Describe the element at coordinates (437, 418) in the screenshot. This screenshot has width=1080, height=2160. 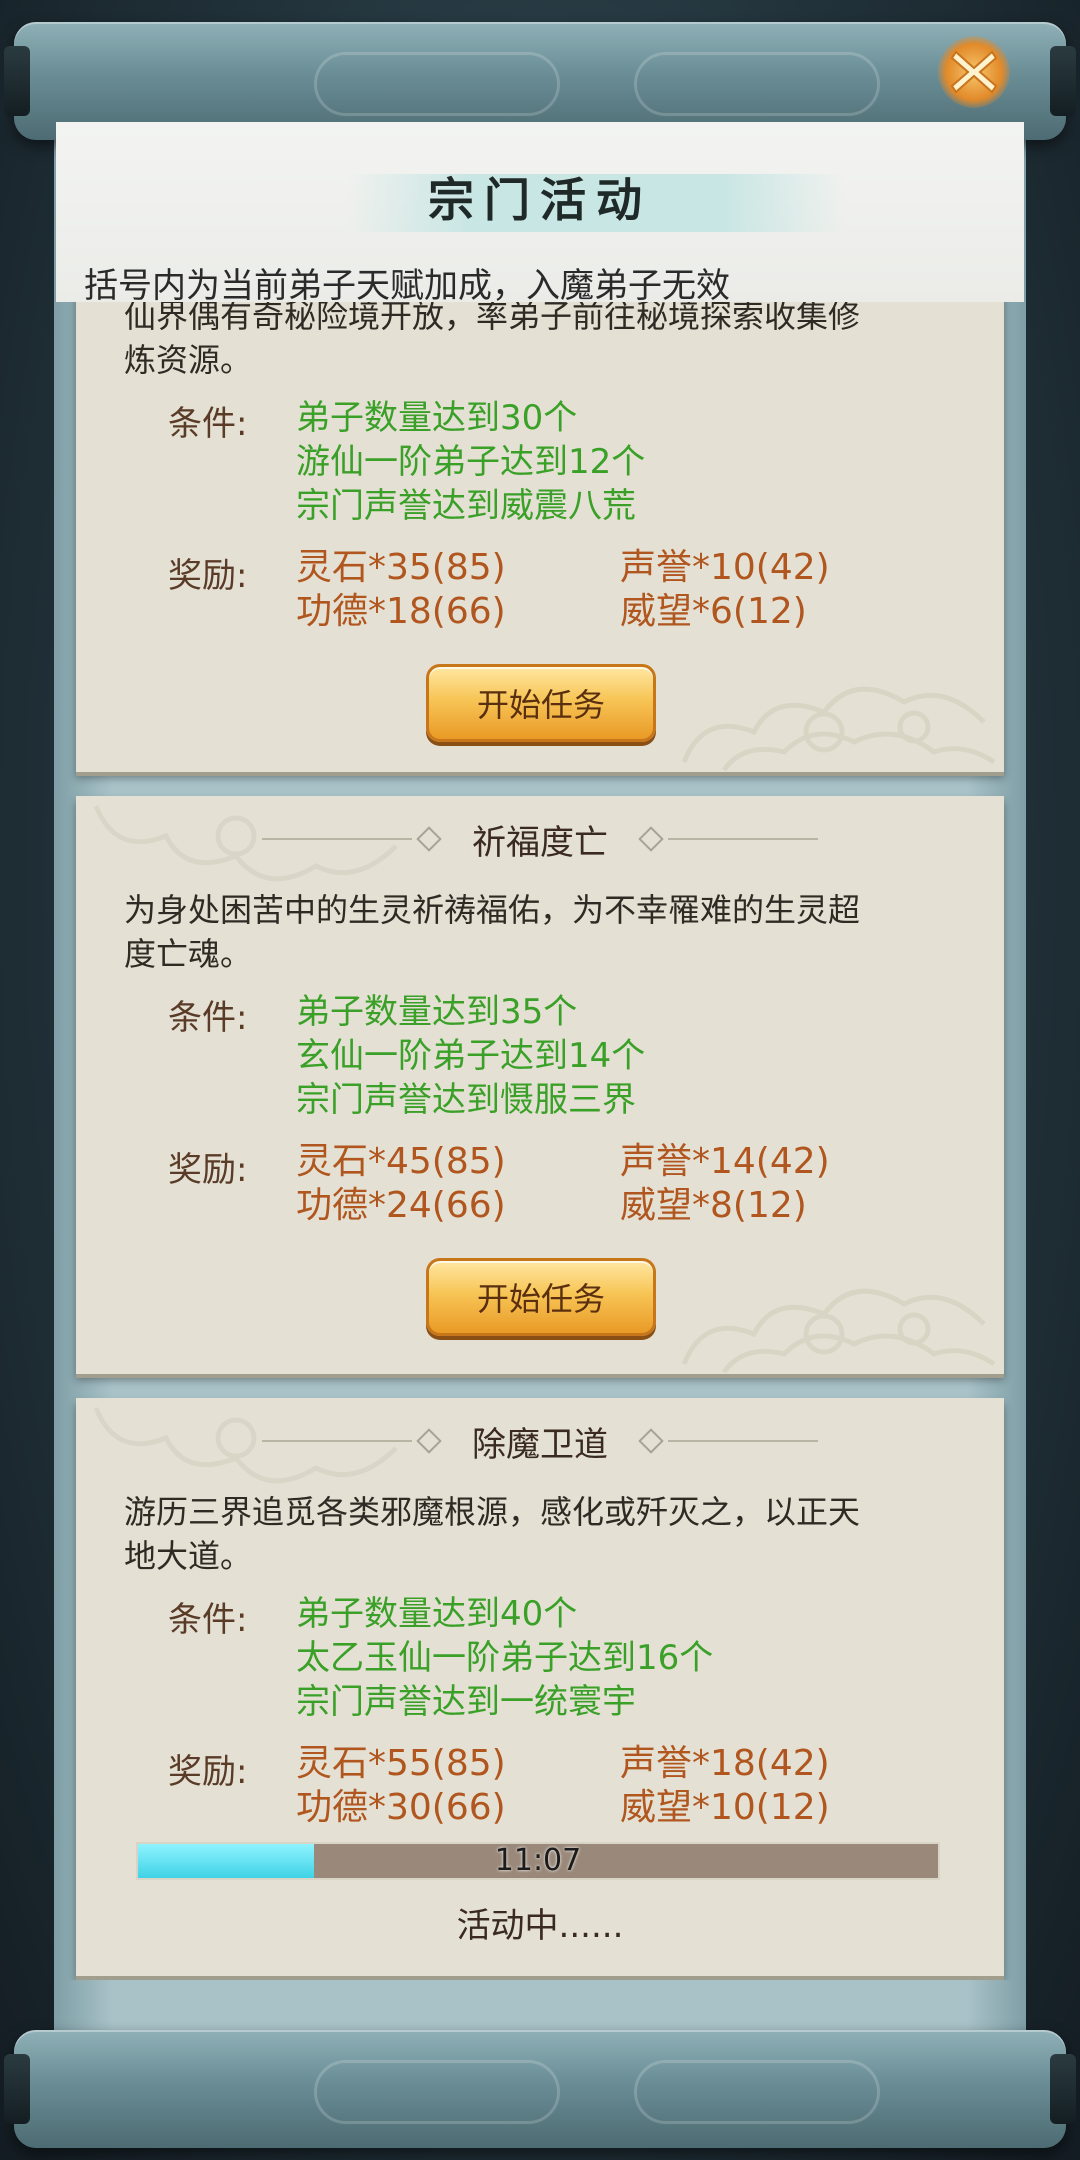
I see `condition-item: 弟子数量达到30个` at that location.